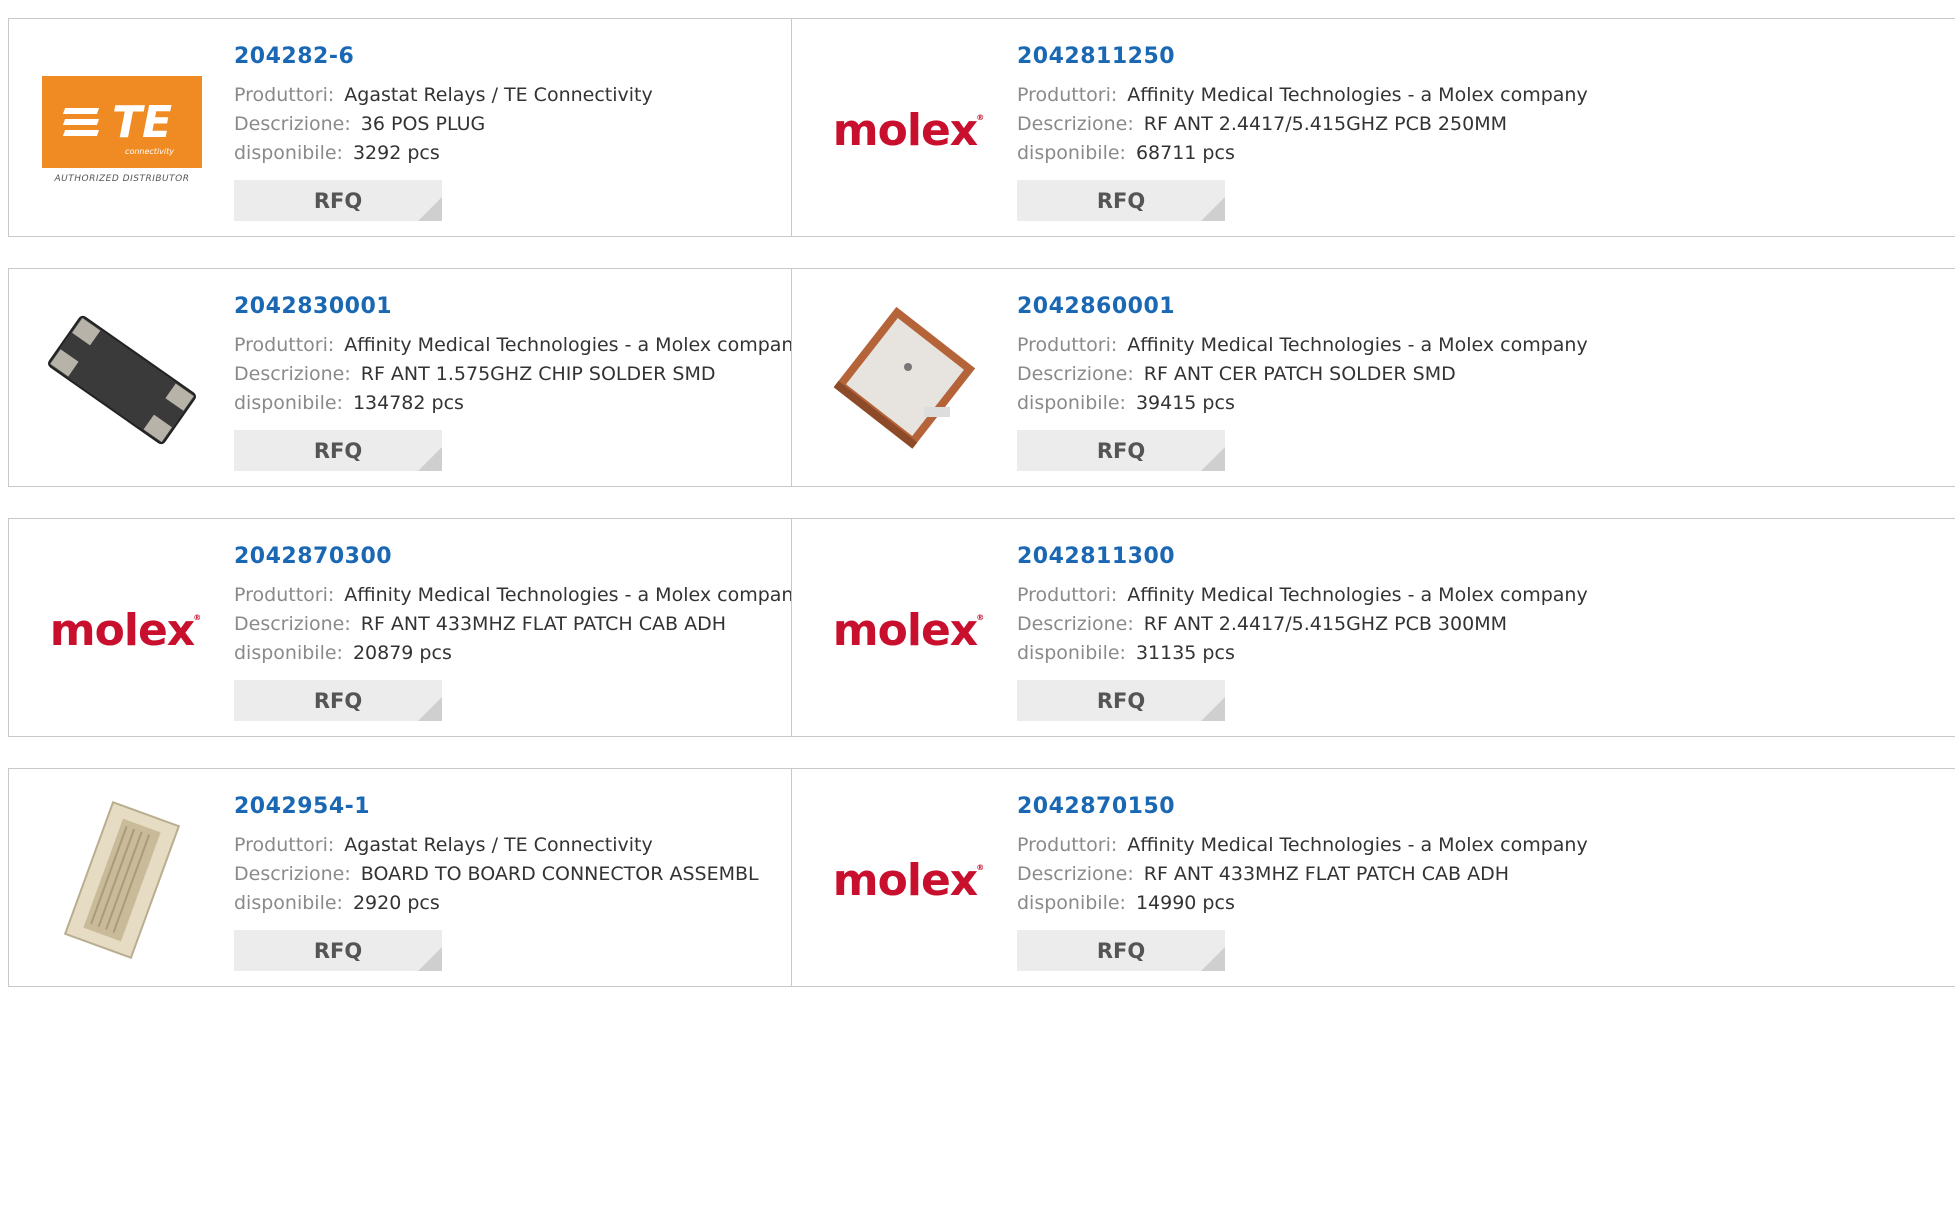 The image size is (1955, 1205). What do you see at coordinates (402, 653) in the screenshot?
I see `available-value: 20879 pcs` at bounding box center [402, 653].